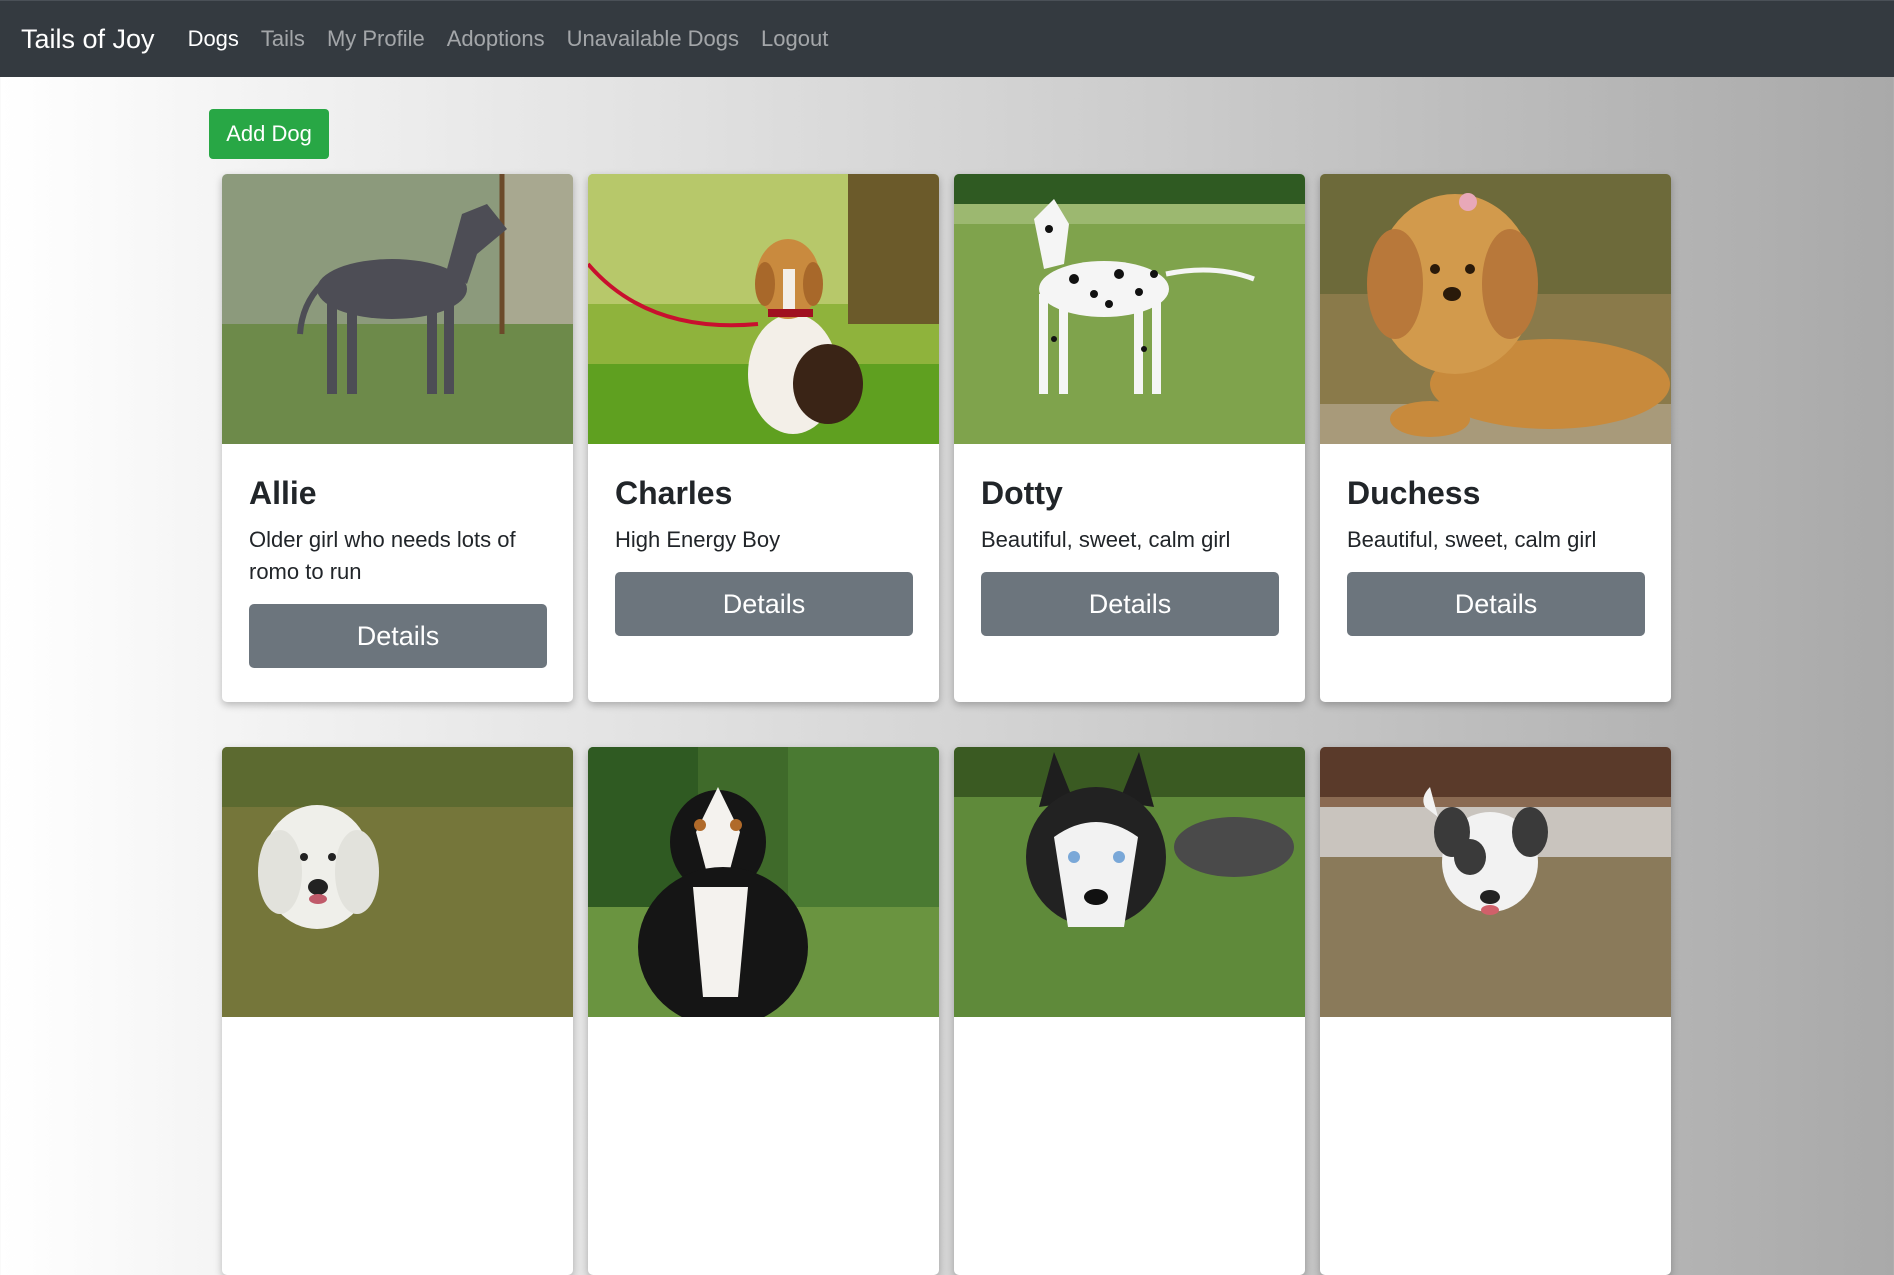 This screenshot has width=1894, height=1275. I want to click on dog-name: Charles, so click(674, 493).